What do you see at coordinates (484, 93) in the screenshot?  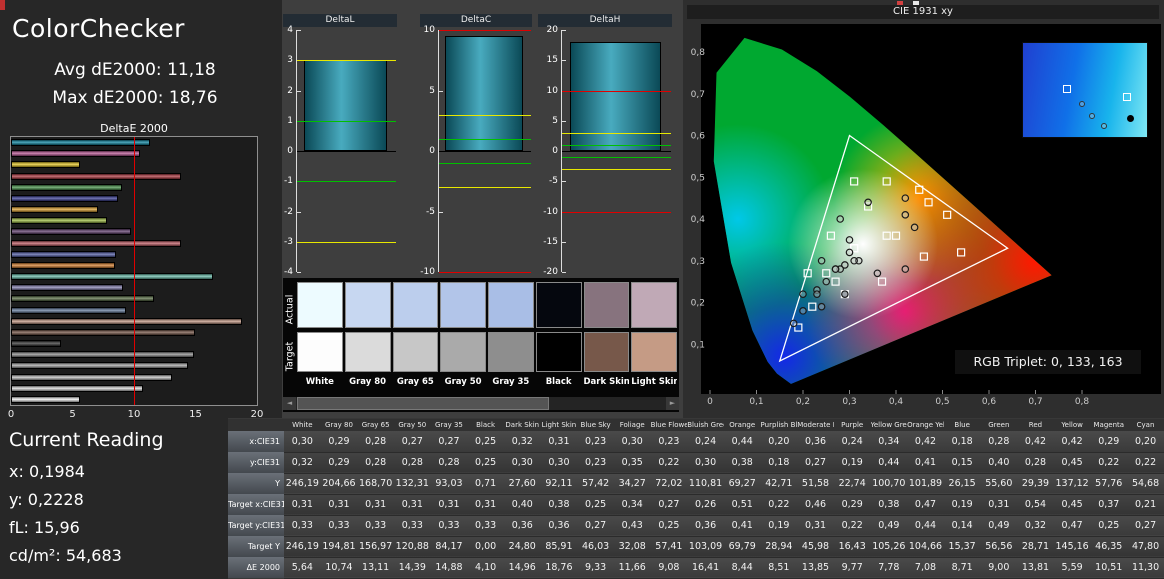 I see `deltaC-bar` at bounding box center [484, 93].